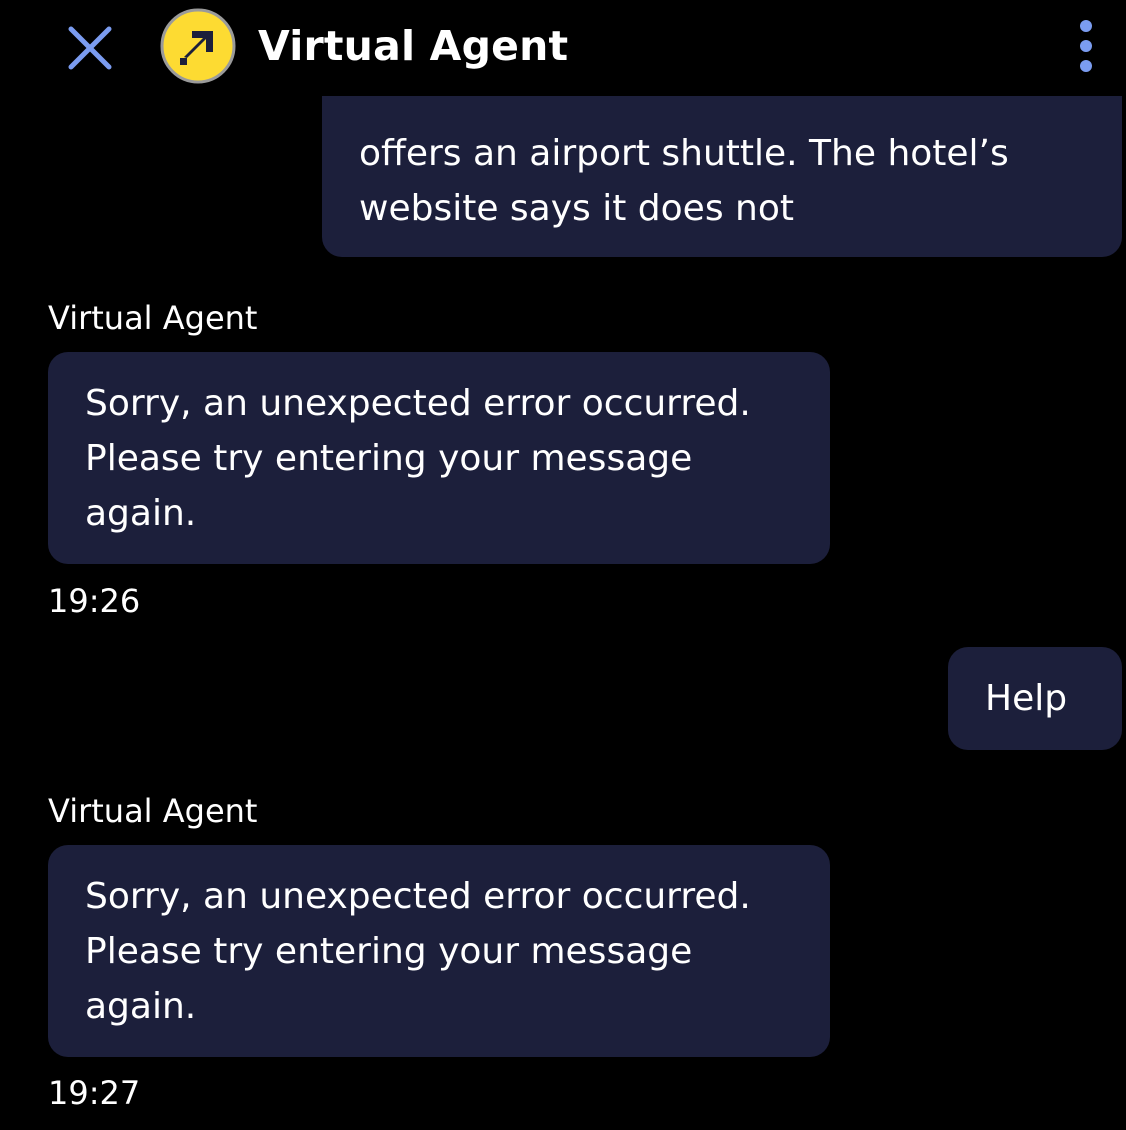 The image size is (1126, 1130). I want to click on chat-header: Virtual Agent, so click(563, 48).